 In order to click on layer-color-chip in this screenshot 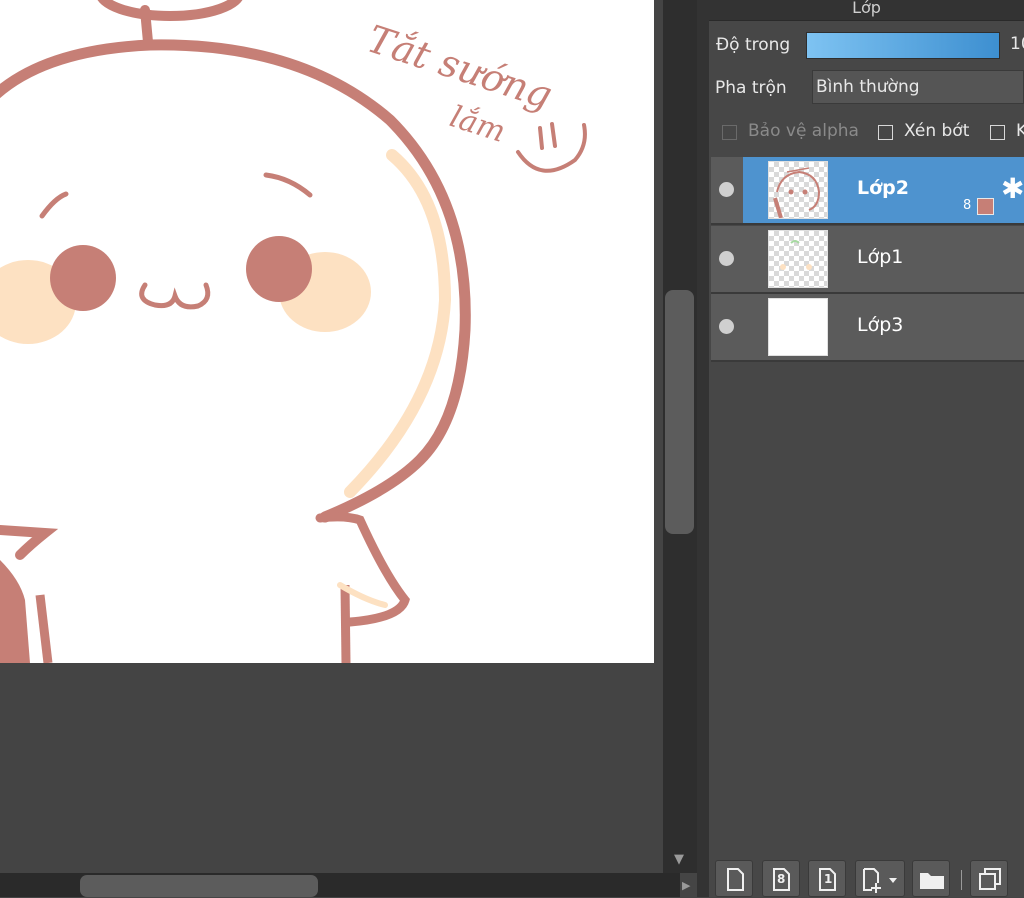, I will do `click(985, 206)`.